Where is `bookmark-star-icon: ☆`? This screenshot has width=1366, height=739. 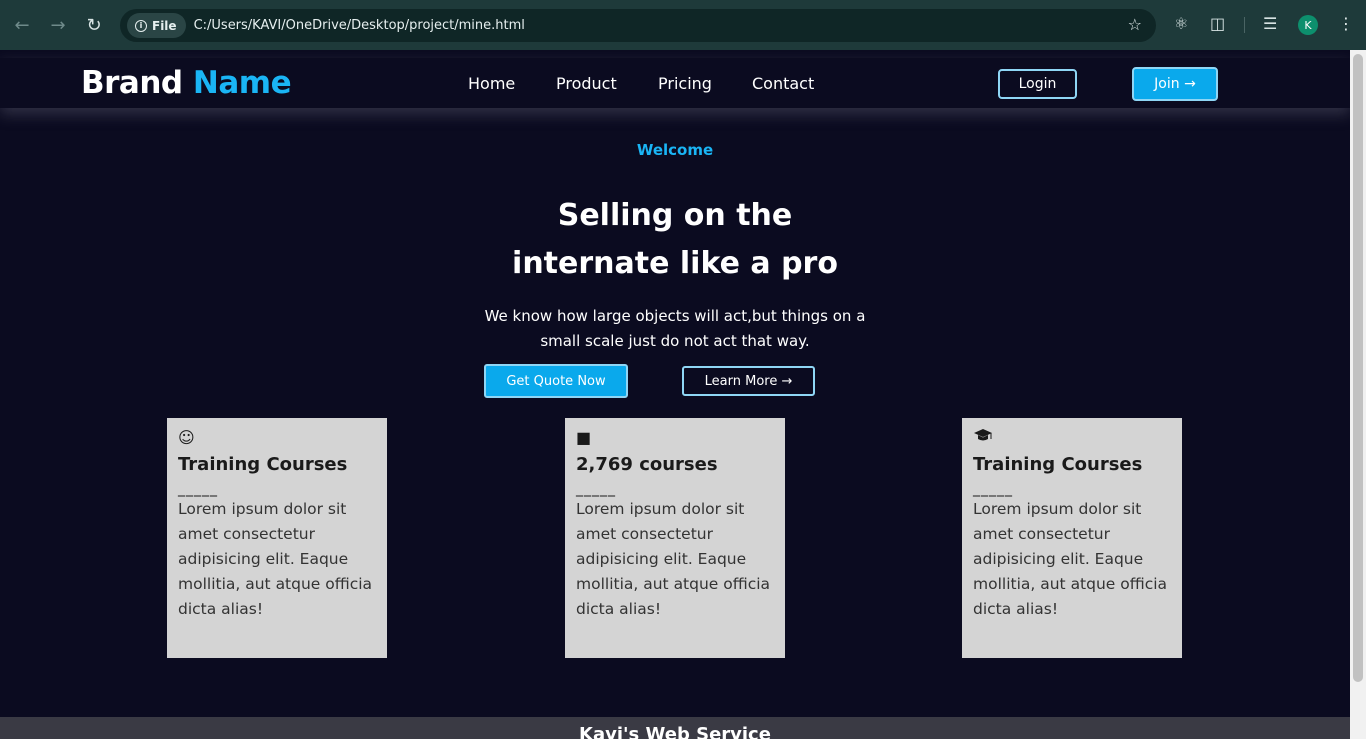
bookmark-star-icon: ☆ is located at coordinates (1135, 24).